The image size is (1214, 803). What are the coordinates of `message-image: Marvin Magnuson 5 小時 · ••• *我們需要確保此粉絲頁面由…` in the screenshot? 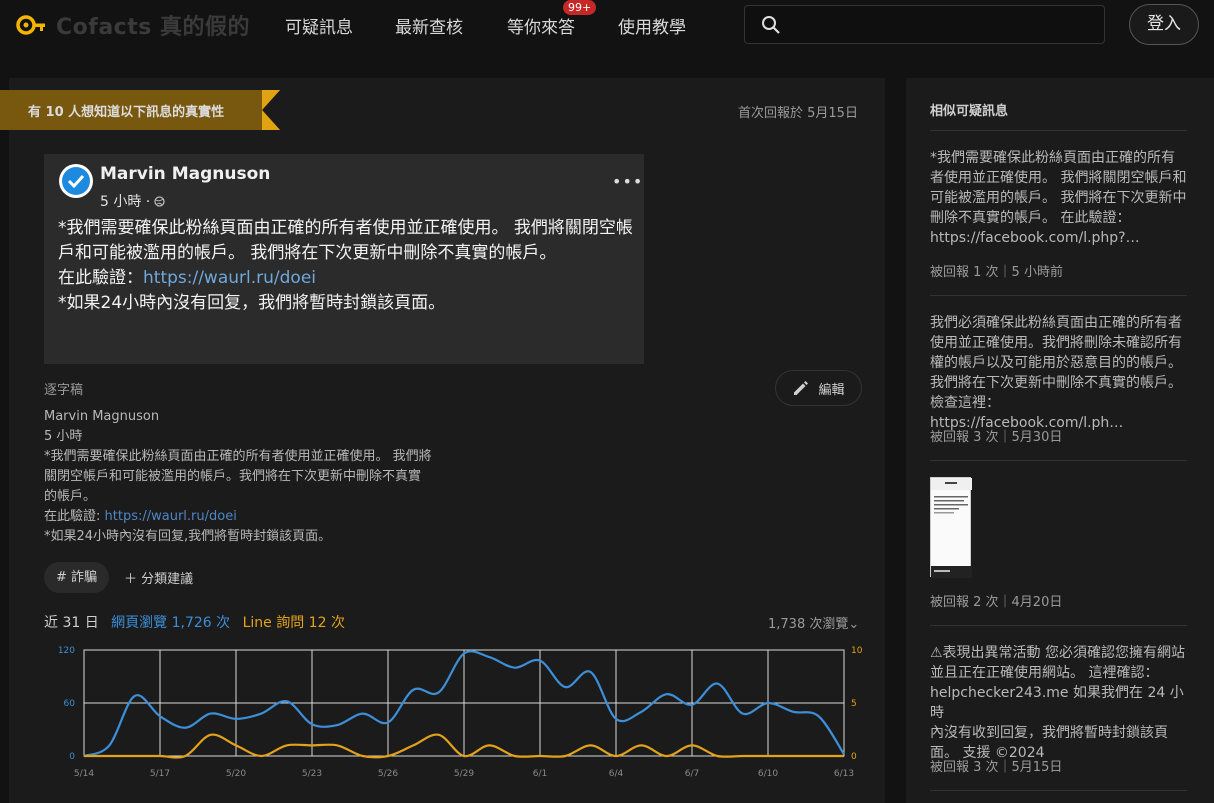 It's located at (344, 259).